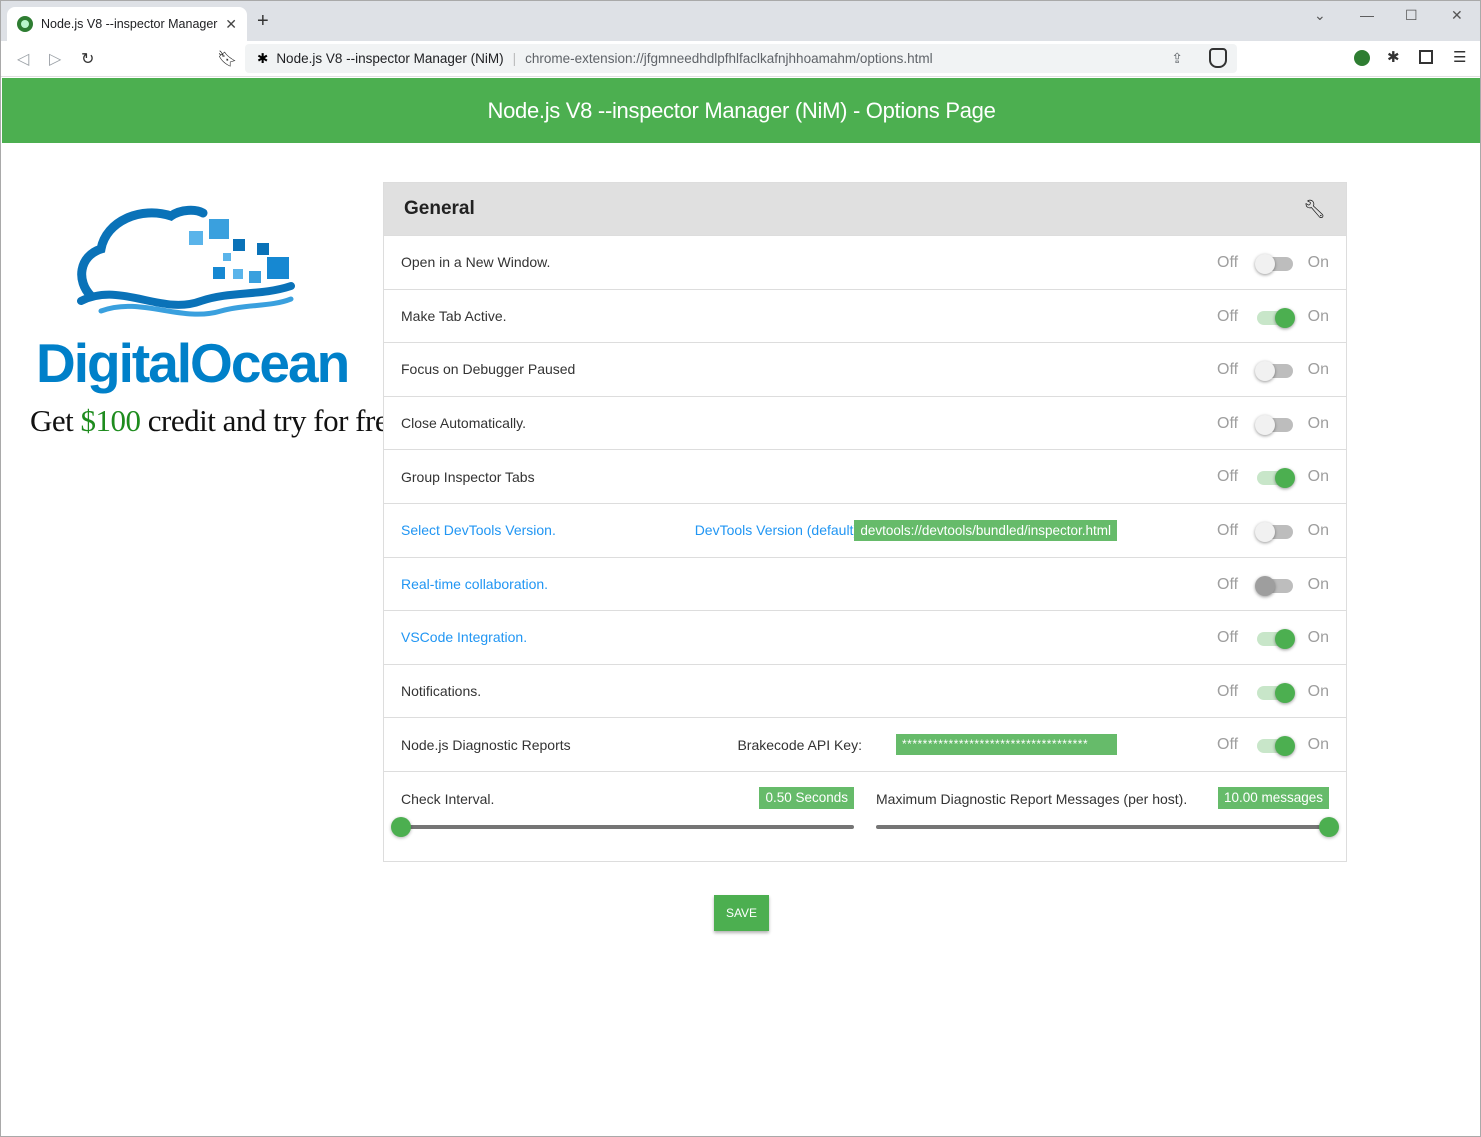 This screenshot has height=1137, width=1481. What do you see at coordinates (476, 262) in the screenshot?
I see `setting-label: Open in a New Window.` at bounding box center [476, 262].